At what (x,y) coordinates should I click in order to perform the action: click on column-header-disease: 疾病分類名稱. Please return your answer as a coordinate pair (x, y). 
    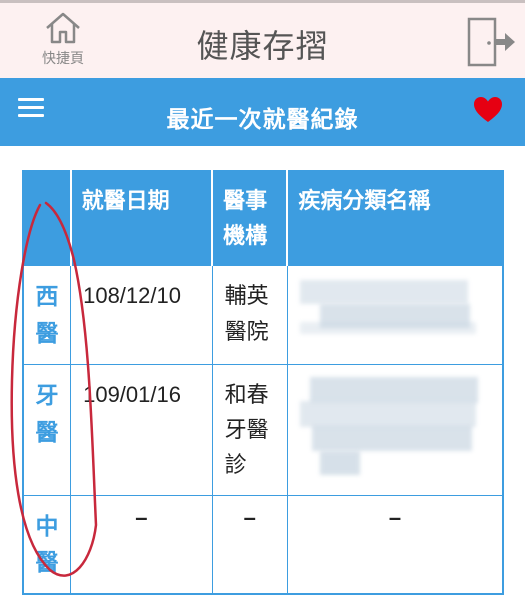
    Looking at the image, I should click on (395, 219).